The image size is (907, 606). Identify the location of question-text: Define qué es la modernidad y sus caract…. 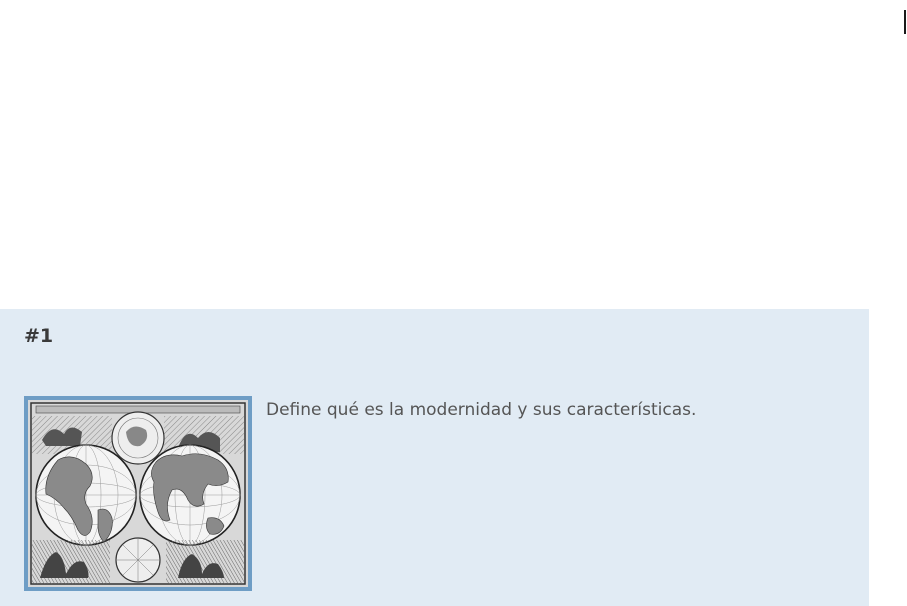
(481, 410).